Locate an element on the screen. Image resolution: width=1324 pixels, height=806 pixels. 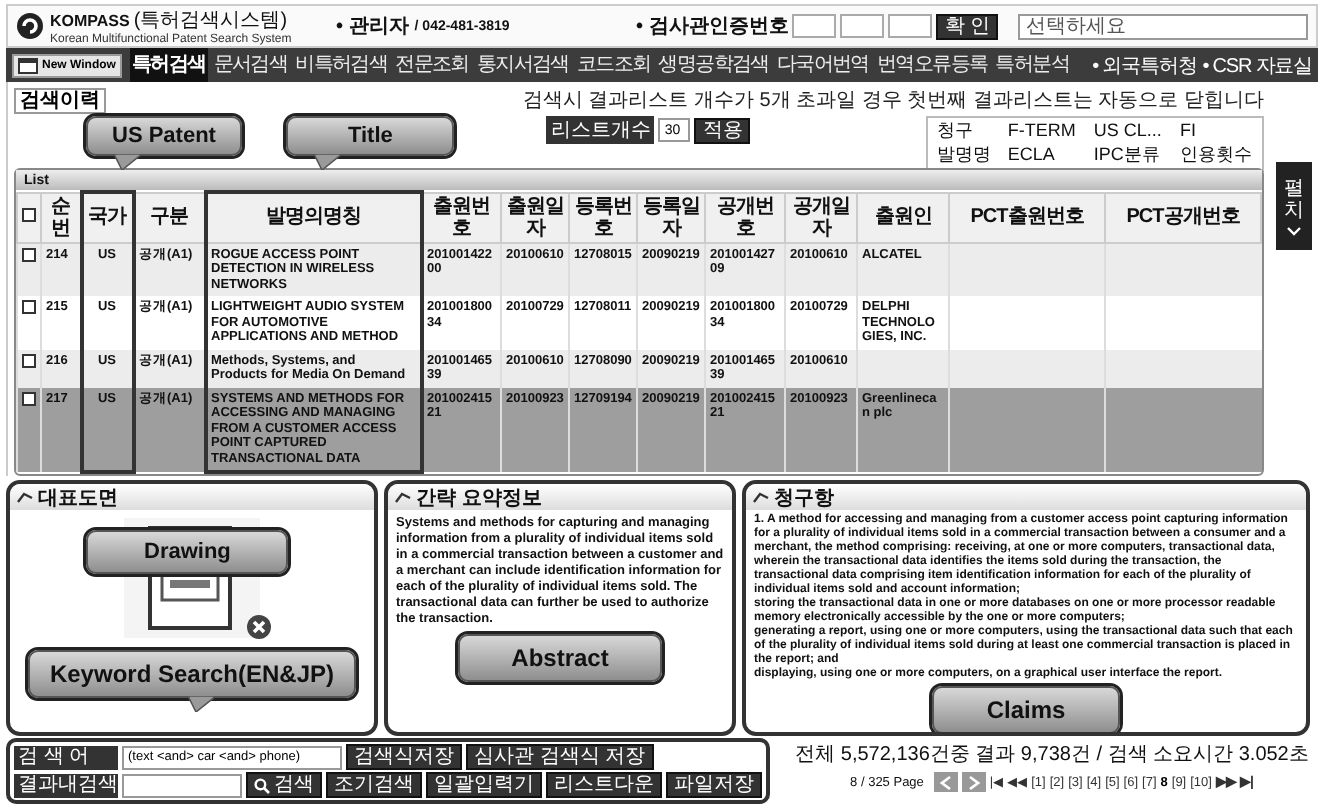
previous-page-button is located at coordinates (945, 782).